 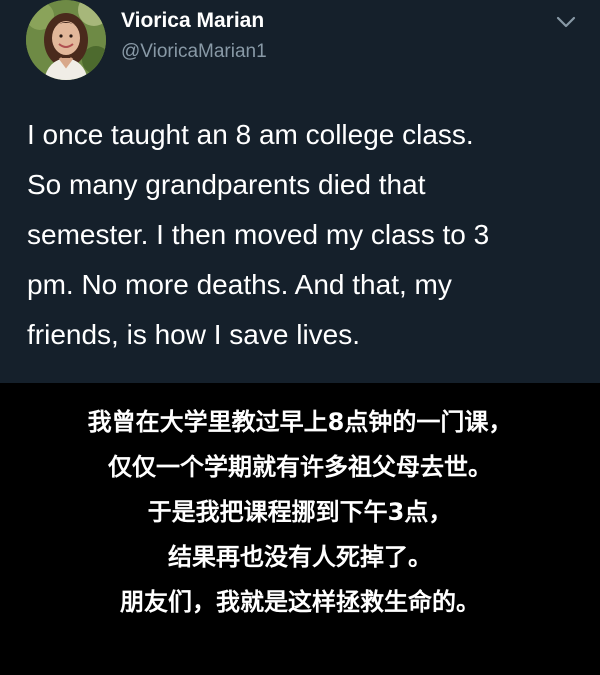 I want to click on caption-line: 朋友们，我就是这样拯救生命的。, so click(x=300, y=602).